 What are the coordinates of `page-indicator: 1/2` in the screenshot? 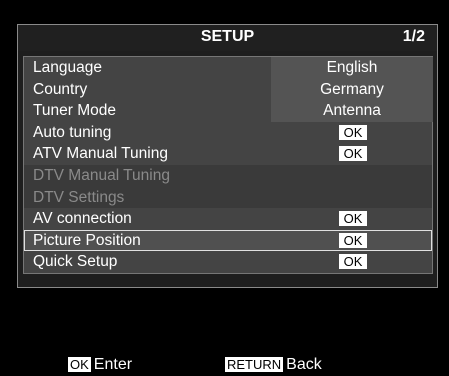 It's located at (413, 36).